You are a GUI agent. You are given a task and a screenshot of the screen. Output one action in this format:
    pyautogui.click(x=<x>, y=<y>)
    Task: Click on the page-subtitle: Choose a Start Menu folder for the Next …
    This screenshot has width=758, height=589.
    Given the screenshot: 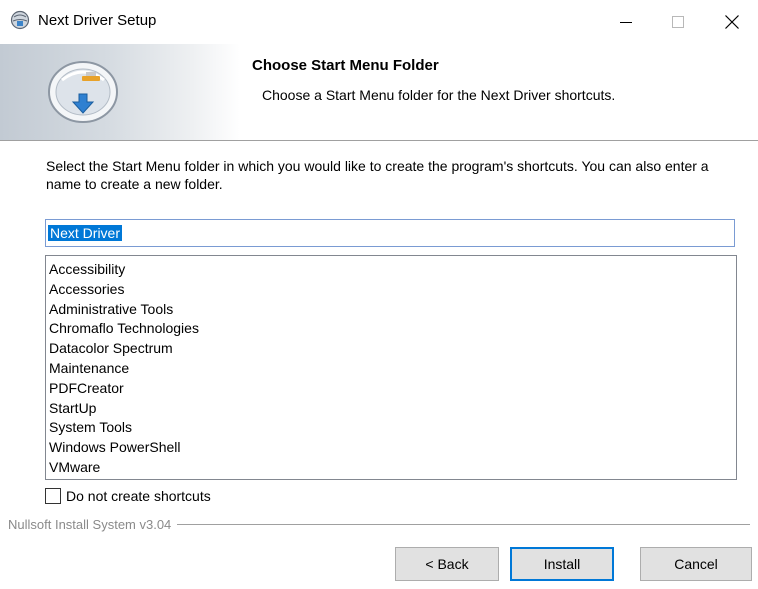 What is the action you would take?
    pyautogui.click(x=439, y=95)
    